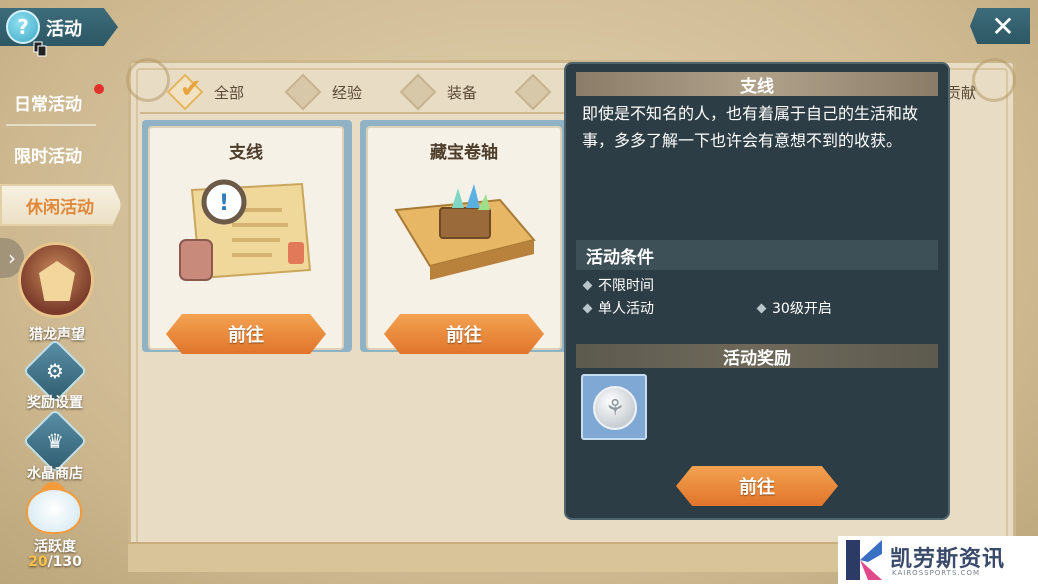 This screenshot has width=1038, height=584. What do you see at coordinates (323, 92) in the screenshot?
I see `tab-experience: 经验` at bounding box center [323, 92].